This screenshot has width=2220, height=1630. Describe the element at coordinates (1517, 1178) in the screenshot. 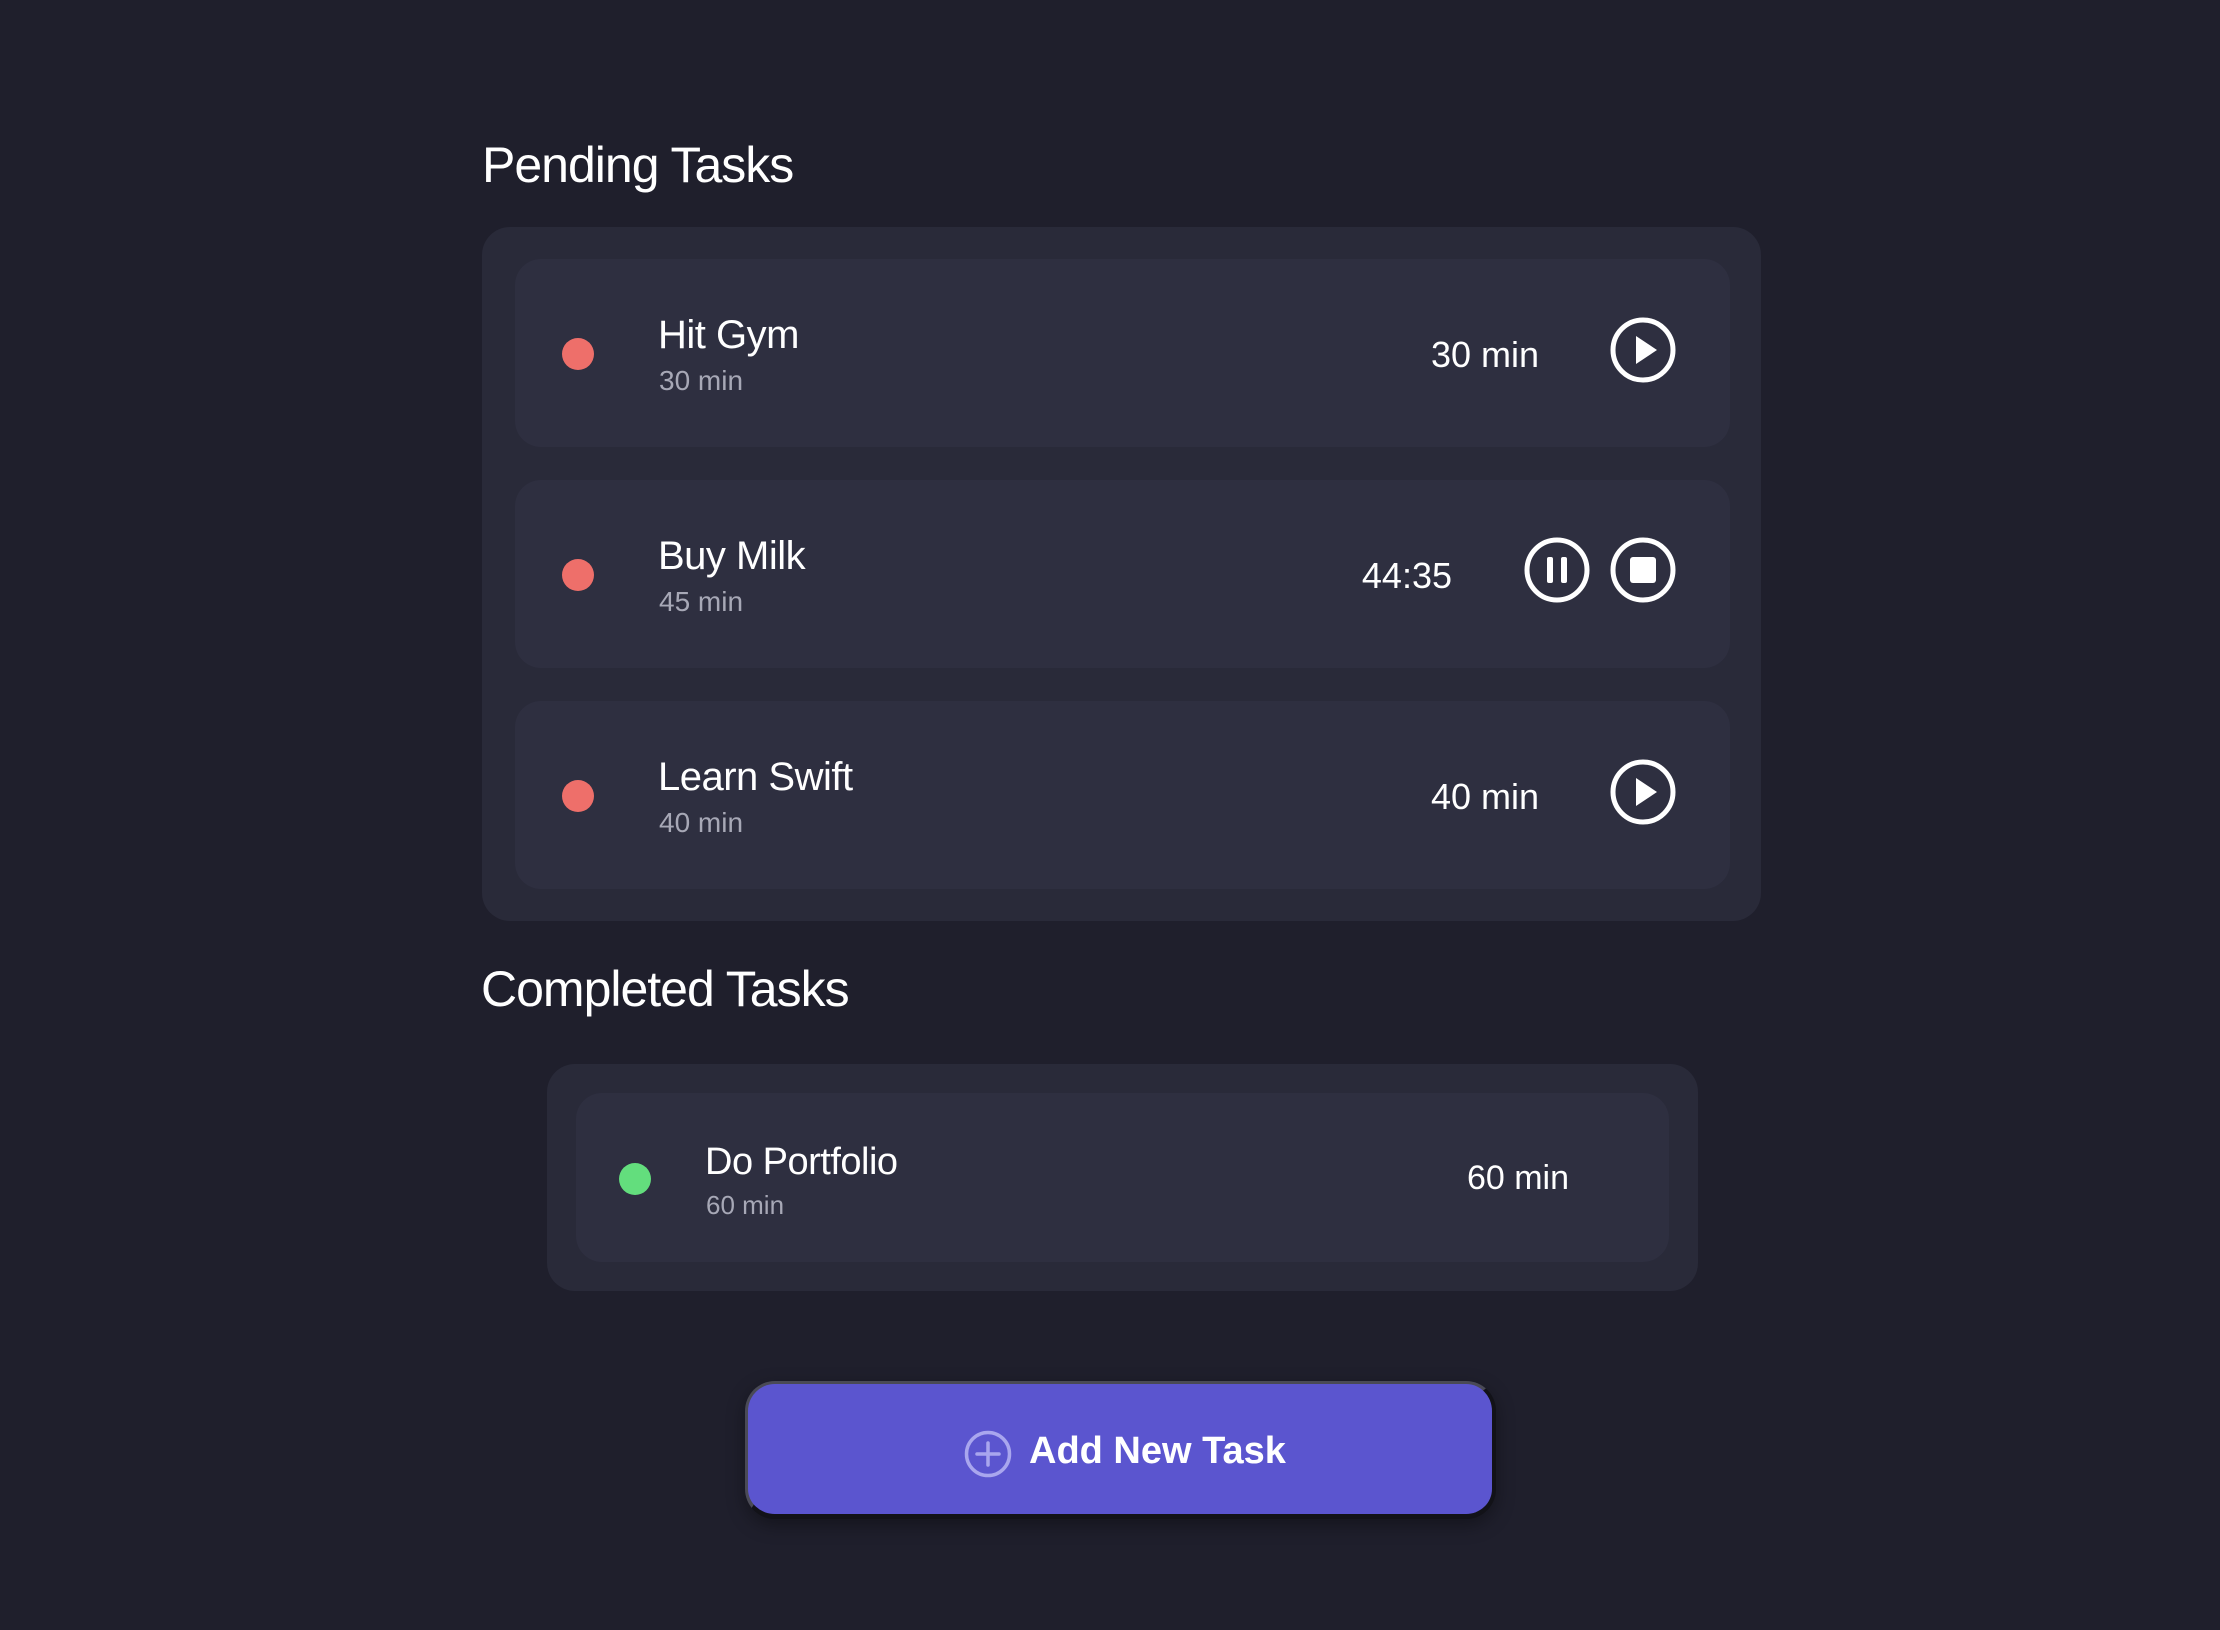

I see `task-time: 60 min` at that location.